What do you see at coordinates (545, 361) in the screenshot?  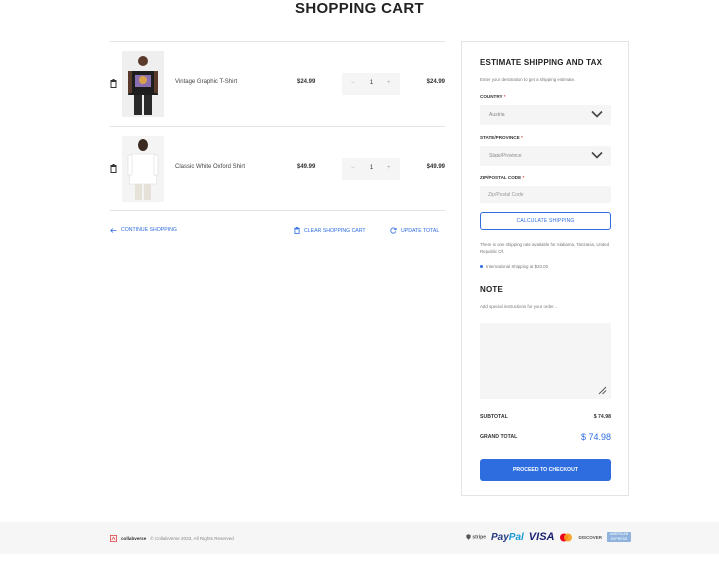 I see `order-note-textarea` at bounding box center [545, 361].